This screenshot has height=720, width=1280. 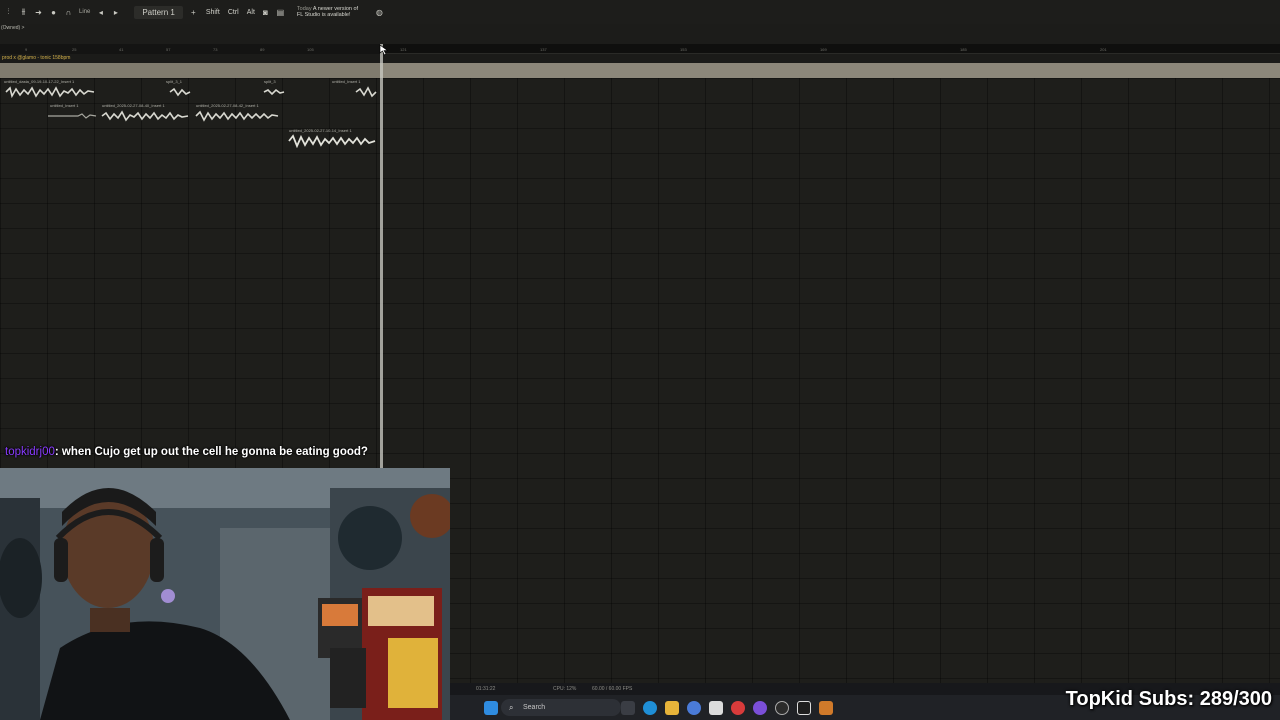 What do you see at coordinates (68, 12) in the screenshot?
I see `magnet-icon: ∩` at bounding box center [68, 12].